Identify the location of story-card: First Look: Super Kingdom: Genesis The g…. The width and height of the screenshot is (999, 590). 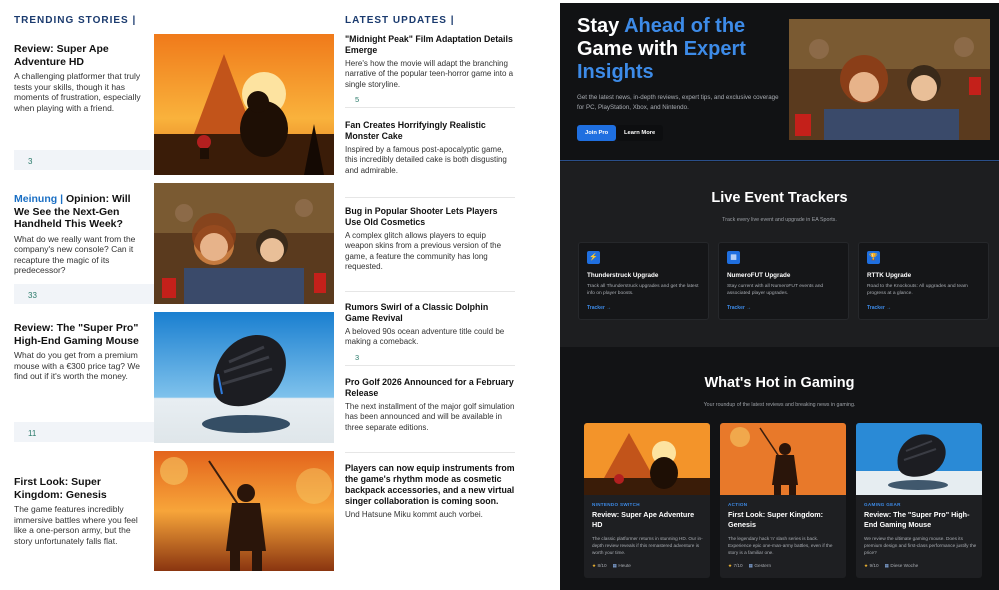
(174, 511).